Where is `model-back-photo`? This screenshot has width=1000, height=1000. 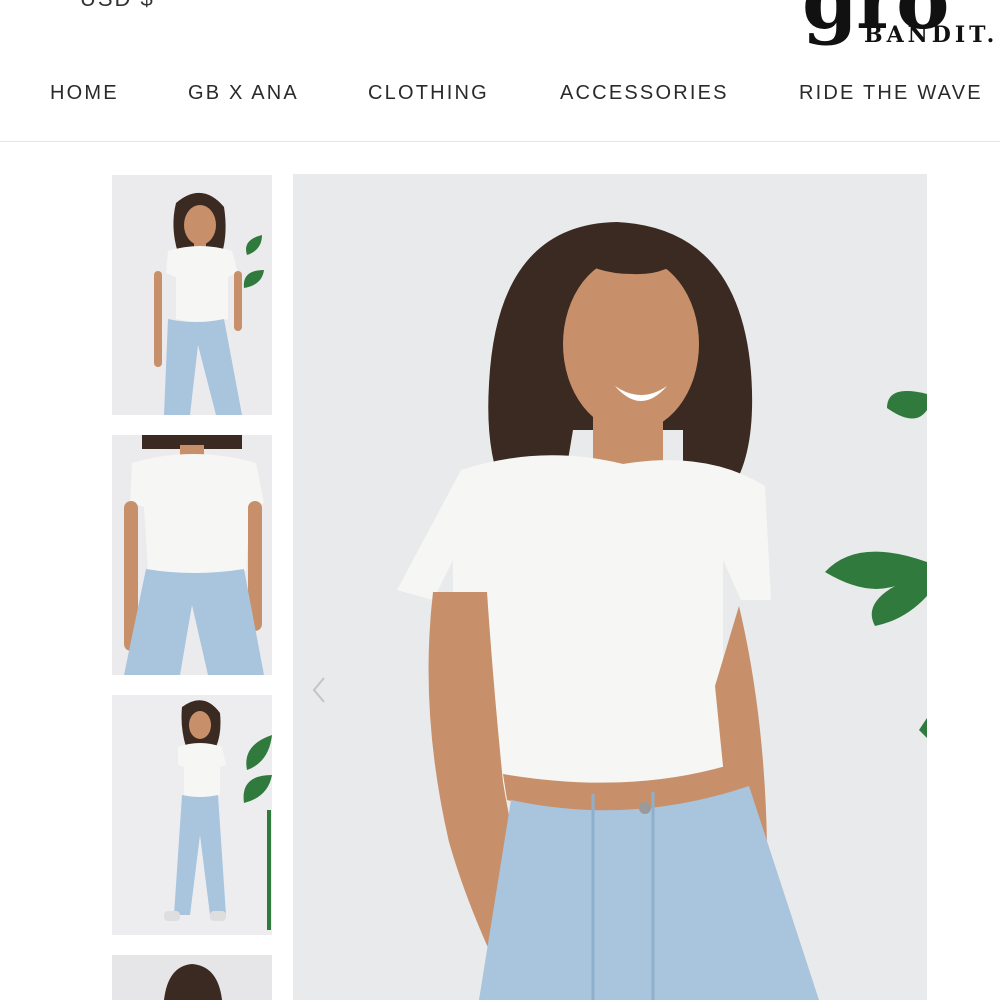 model-back-photo is located at coordinates (192, 977).